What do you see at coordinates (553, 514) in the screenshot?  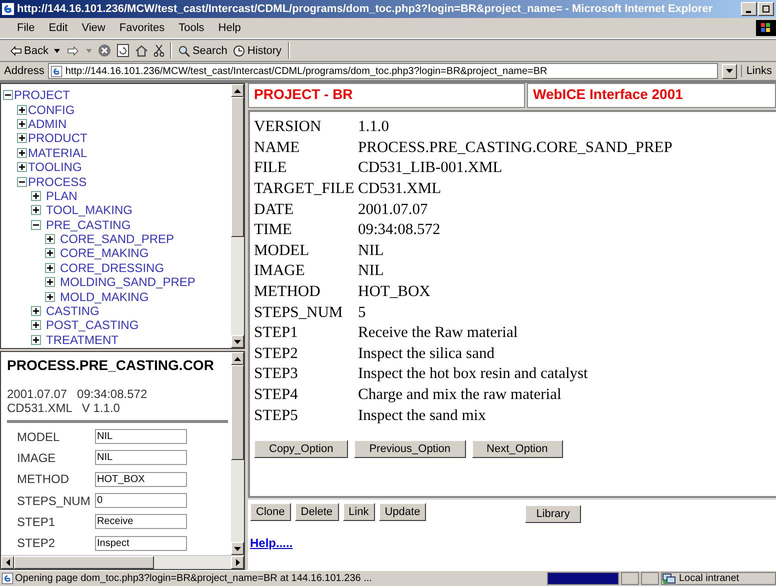 I see `library-button: Library` at bounding box center [553, 514].